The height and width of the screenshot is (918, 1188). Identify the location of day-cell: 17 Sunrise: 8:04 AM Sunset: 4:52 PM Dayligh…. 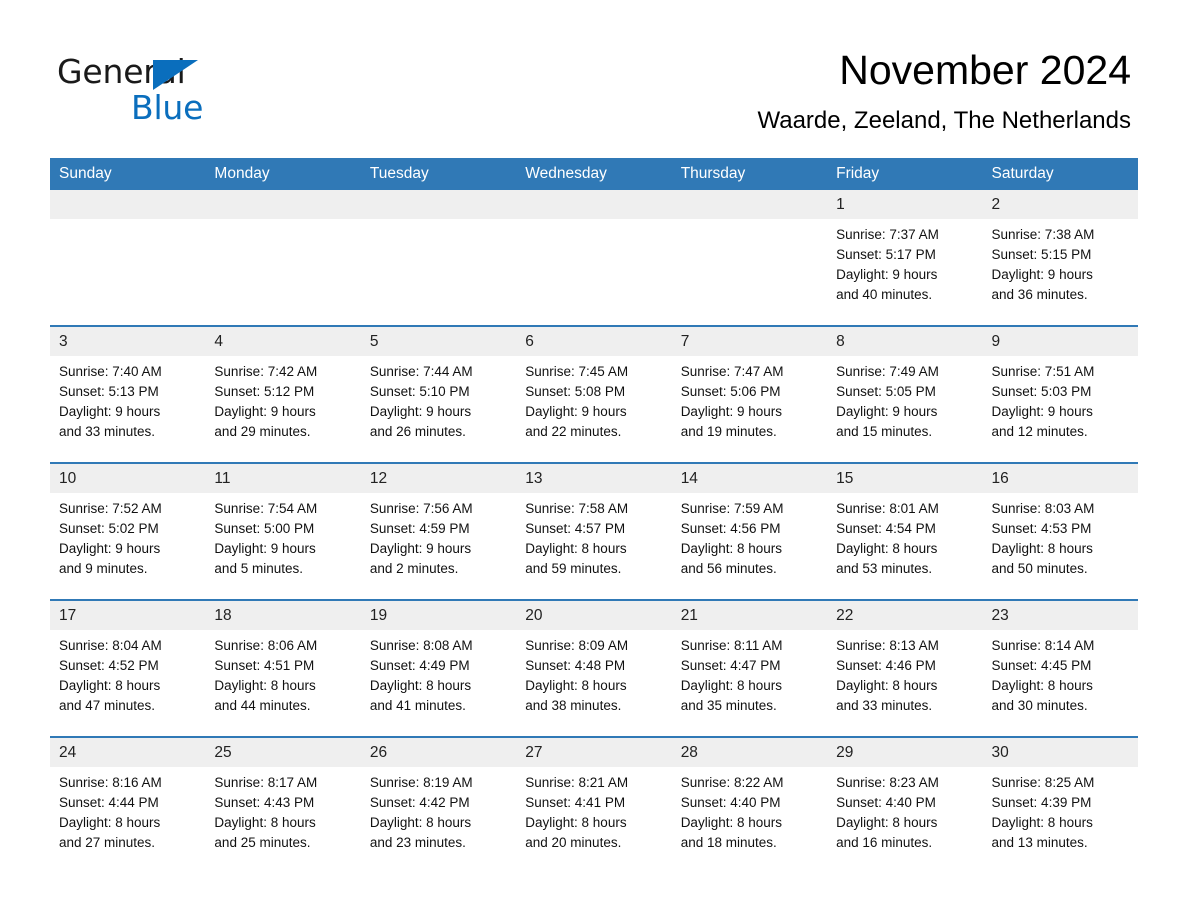
(128, 668).